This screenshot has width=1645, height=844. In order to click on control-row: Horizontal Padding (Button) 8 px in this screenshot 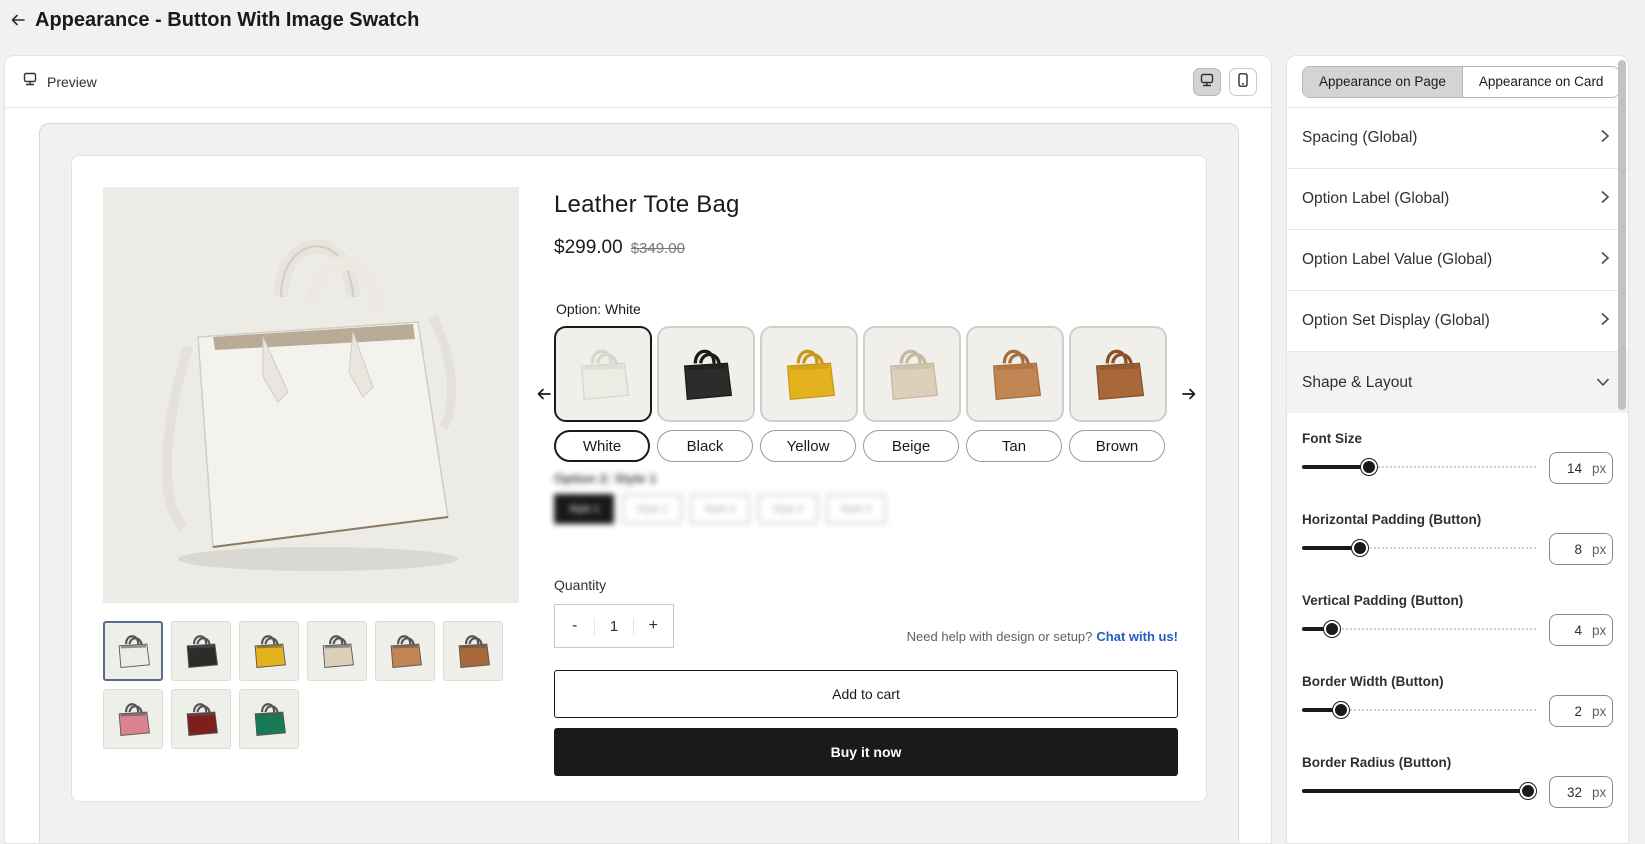, I will do `click(1457, 534)`.